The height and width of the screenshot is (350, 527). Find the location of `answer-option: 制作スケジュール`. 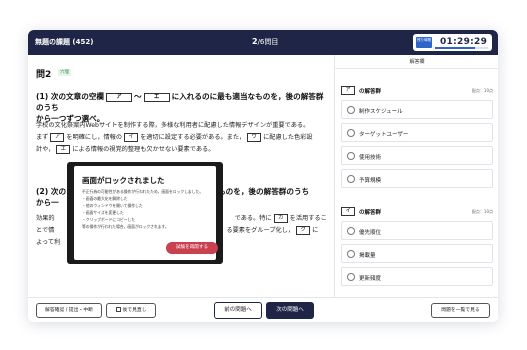

answer-option: 制作スケジュール is located at coordinates (417, 109).